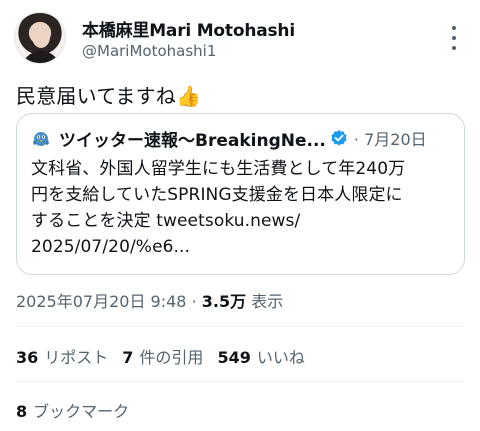 The width and height of the screenshot is (480, 431). Describe the element at coordinates (81, 411) in the screenshot. I see `bookmarks-label: ブックマーク` at that location.